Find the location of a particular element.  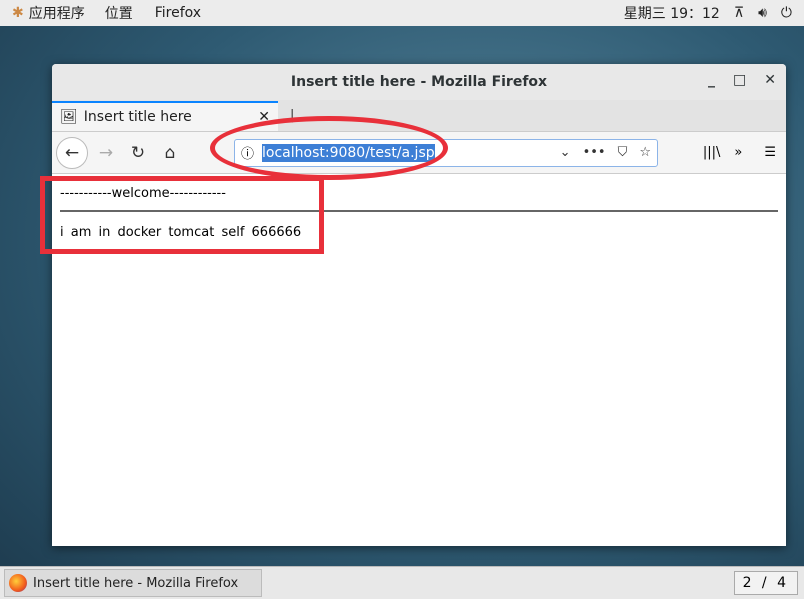

top-bar: ✱ 应用程序 位置 Firefox 星期三 19：12 ⊼ 🔊︎ ⏻ is located at coordinates (402, 13).